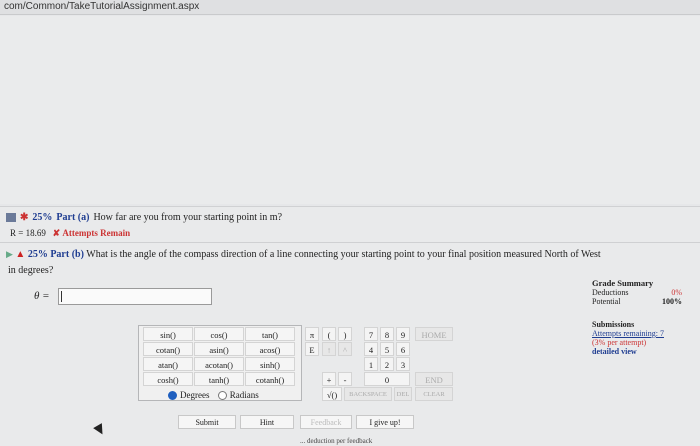 The image size is (700, 446). Describe the element at coordinates (102, 6) in the screenshot. I see `url-text: com/Common/TakeTutorialAssignment.aspx` at that location.